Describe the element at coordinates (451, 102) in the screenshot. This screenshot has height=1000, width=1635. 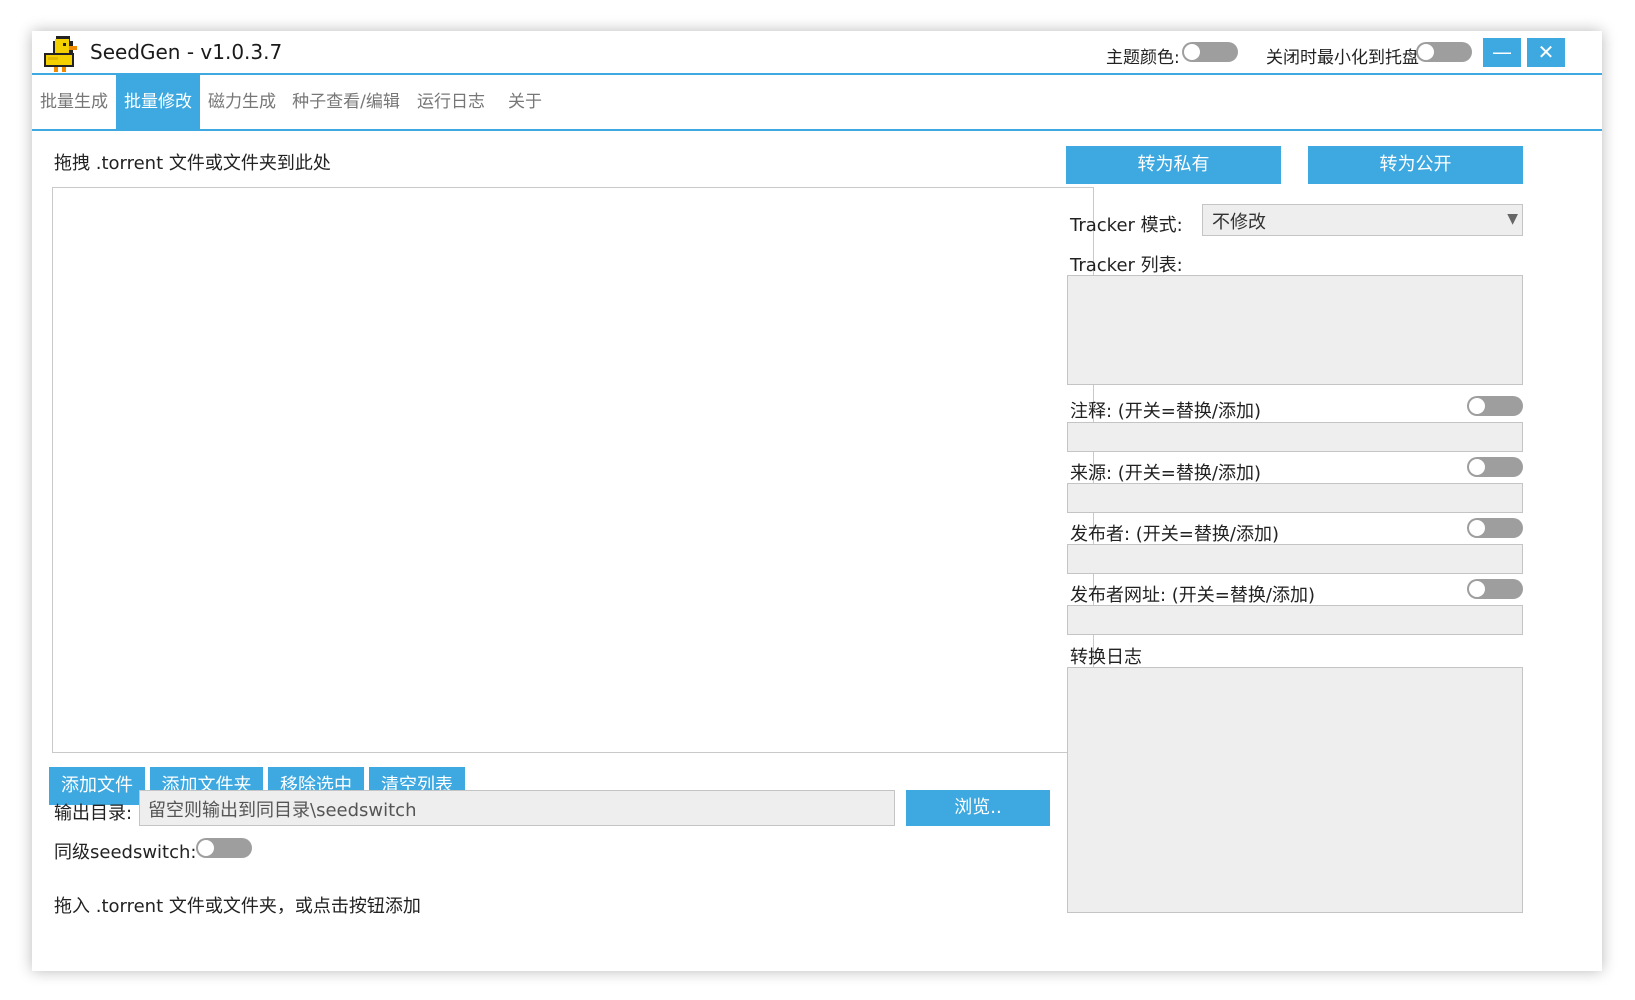
I see `tab-run-log: 运行日志` at that location.